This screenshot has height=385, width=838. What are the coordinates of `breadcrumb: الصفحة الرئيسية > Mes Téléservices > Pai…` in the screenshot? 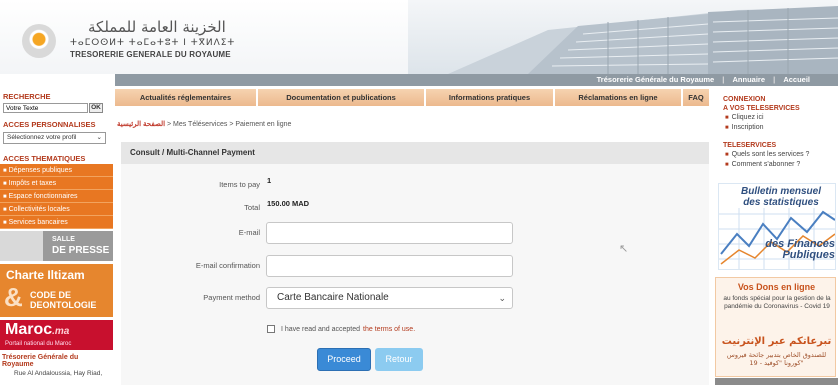 It's located at (204, 124).